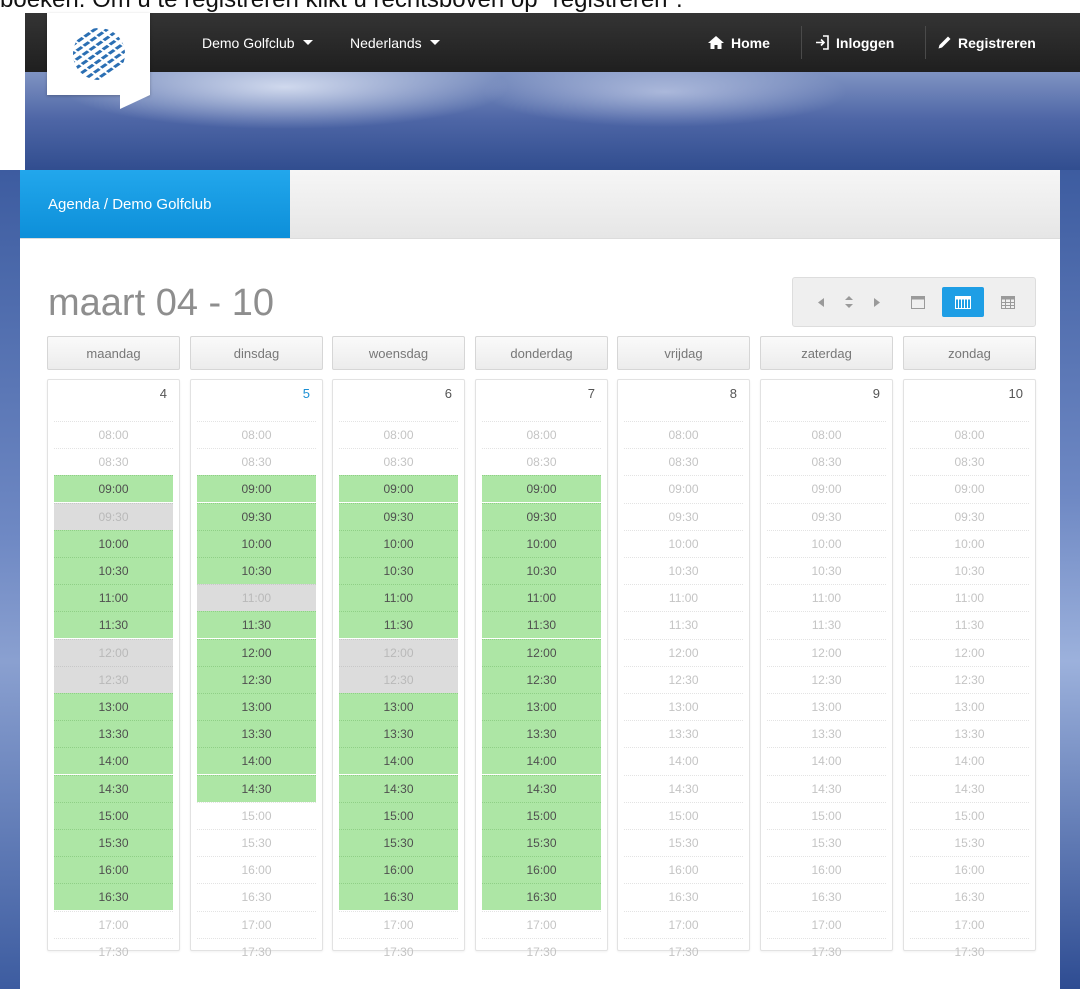 The width and height of the screenshot is (1080, 989). What do you see at coordinates (716, 42) in the screenshot?
I see `home-icon` at bounding box center [716, 42].